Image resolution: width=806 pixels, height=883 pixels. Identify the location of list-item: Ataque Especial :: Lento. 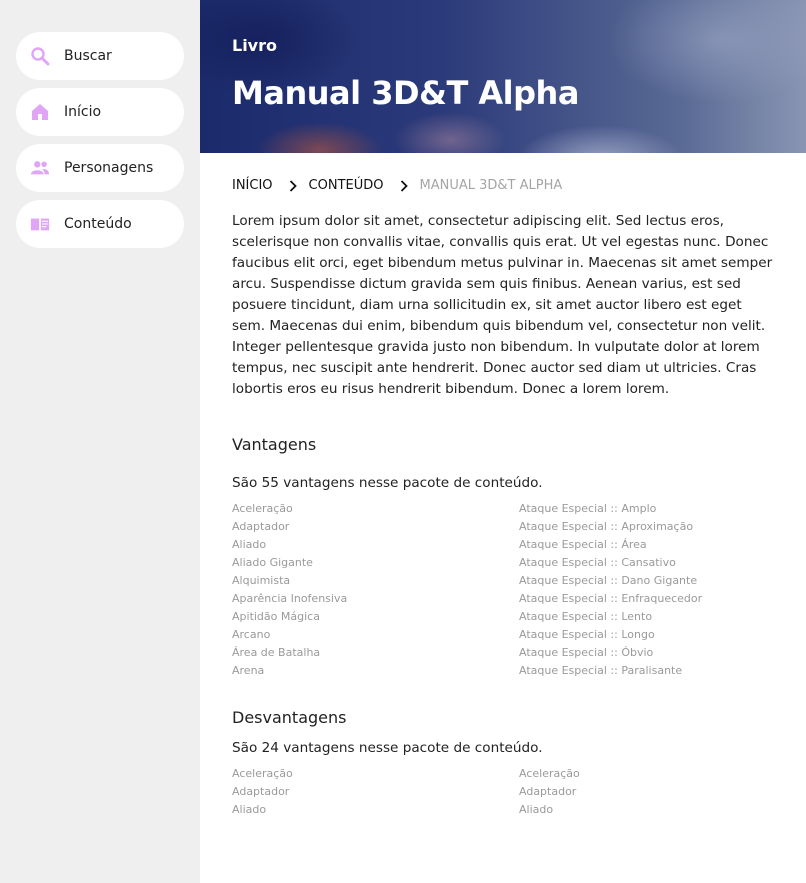
(610, 617).